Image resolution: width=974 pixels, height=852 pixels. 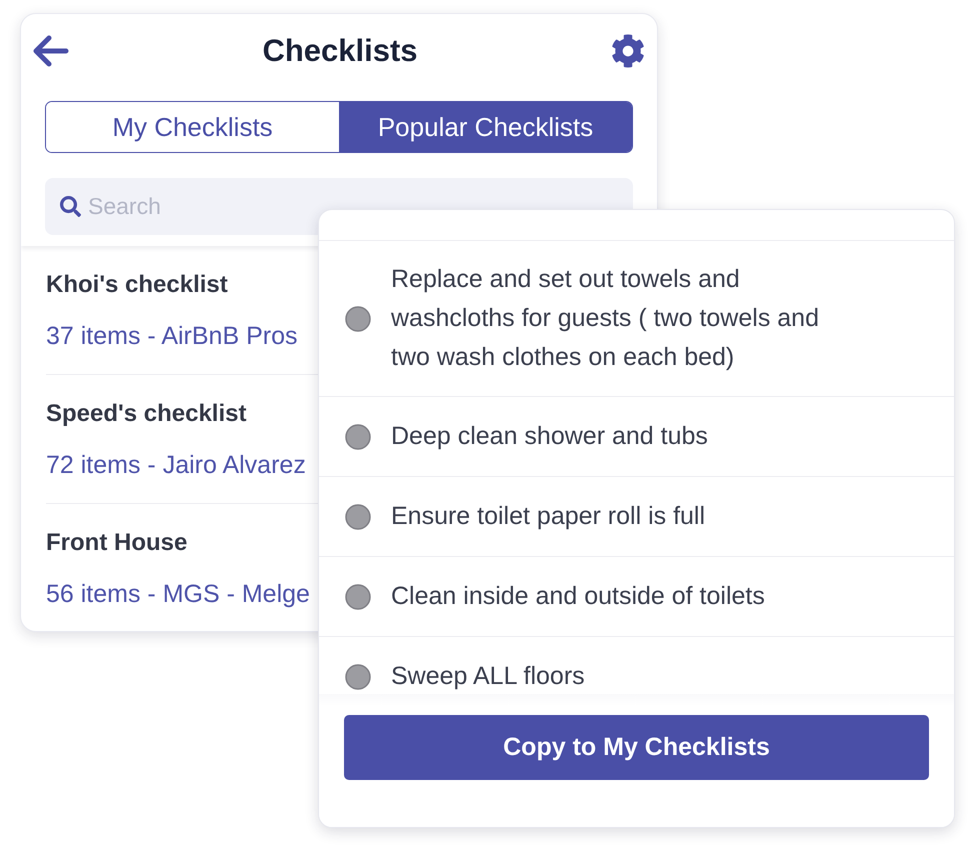 What do you see at coordinates (178, 594) in the screenshot?
I see `checklist-meta: 56 items - MGS - Melge` at bounding box center [178, 594].